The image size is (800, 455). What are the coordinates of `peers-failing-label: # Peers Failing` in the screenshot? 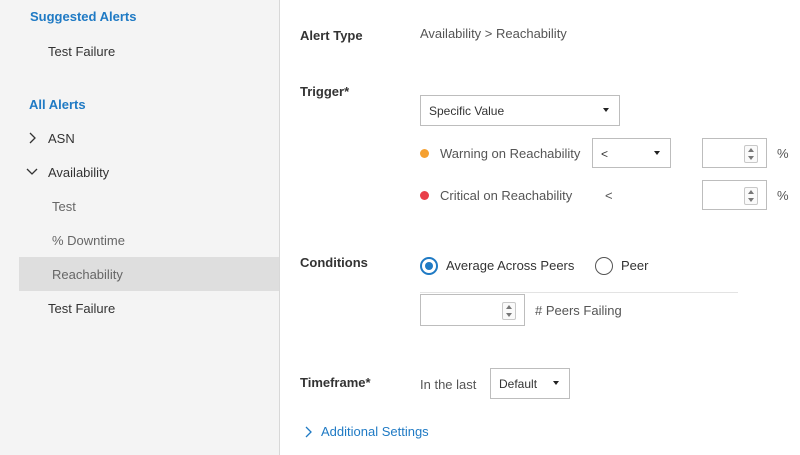 It's located at (578, 310).